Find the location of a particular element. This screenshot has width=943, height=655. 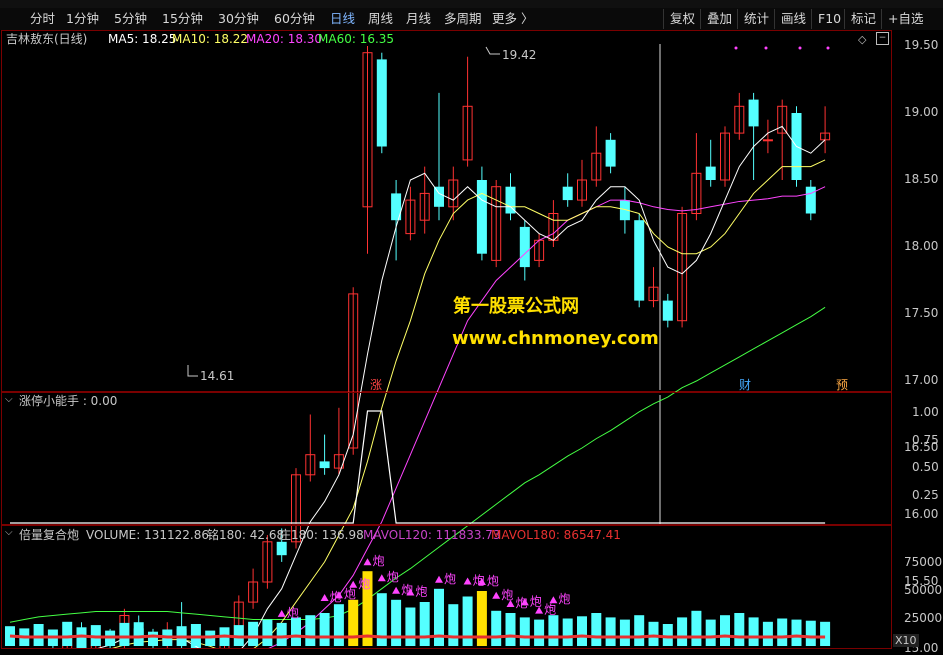

volume-title: 倍量复合炮 is located at coordinates (49, 535).